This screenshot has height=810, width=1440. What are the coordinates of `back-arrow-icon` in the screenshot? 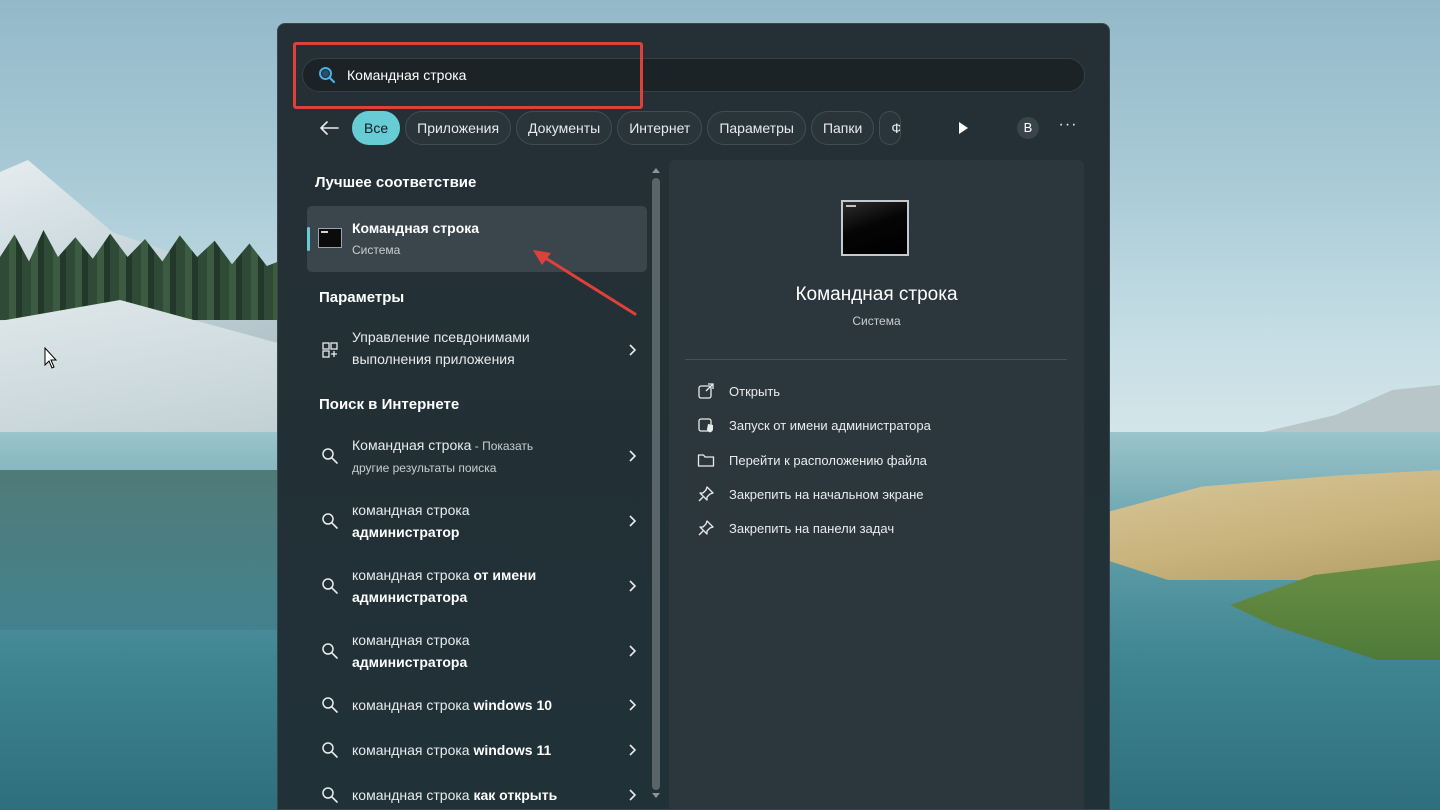 It's located at (329, 128).